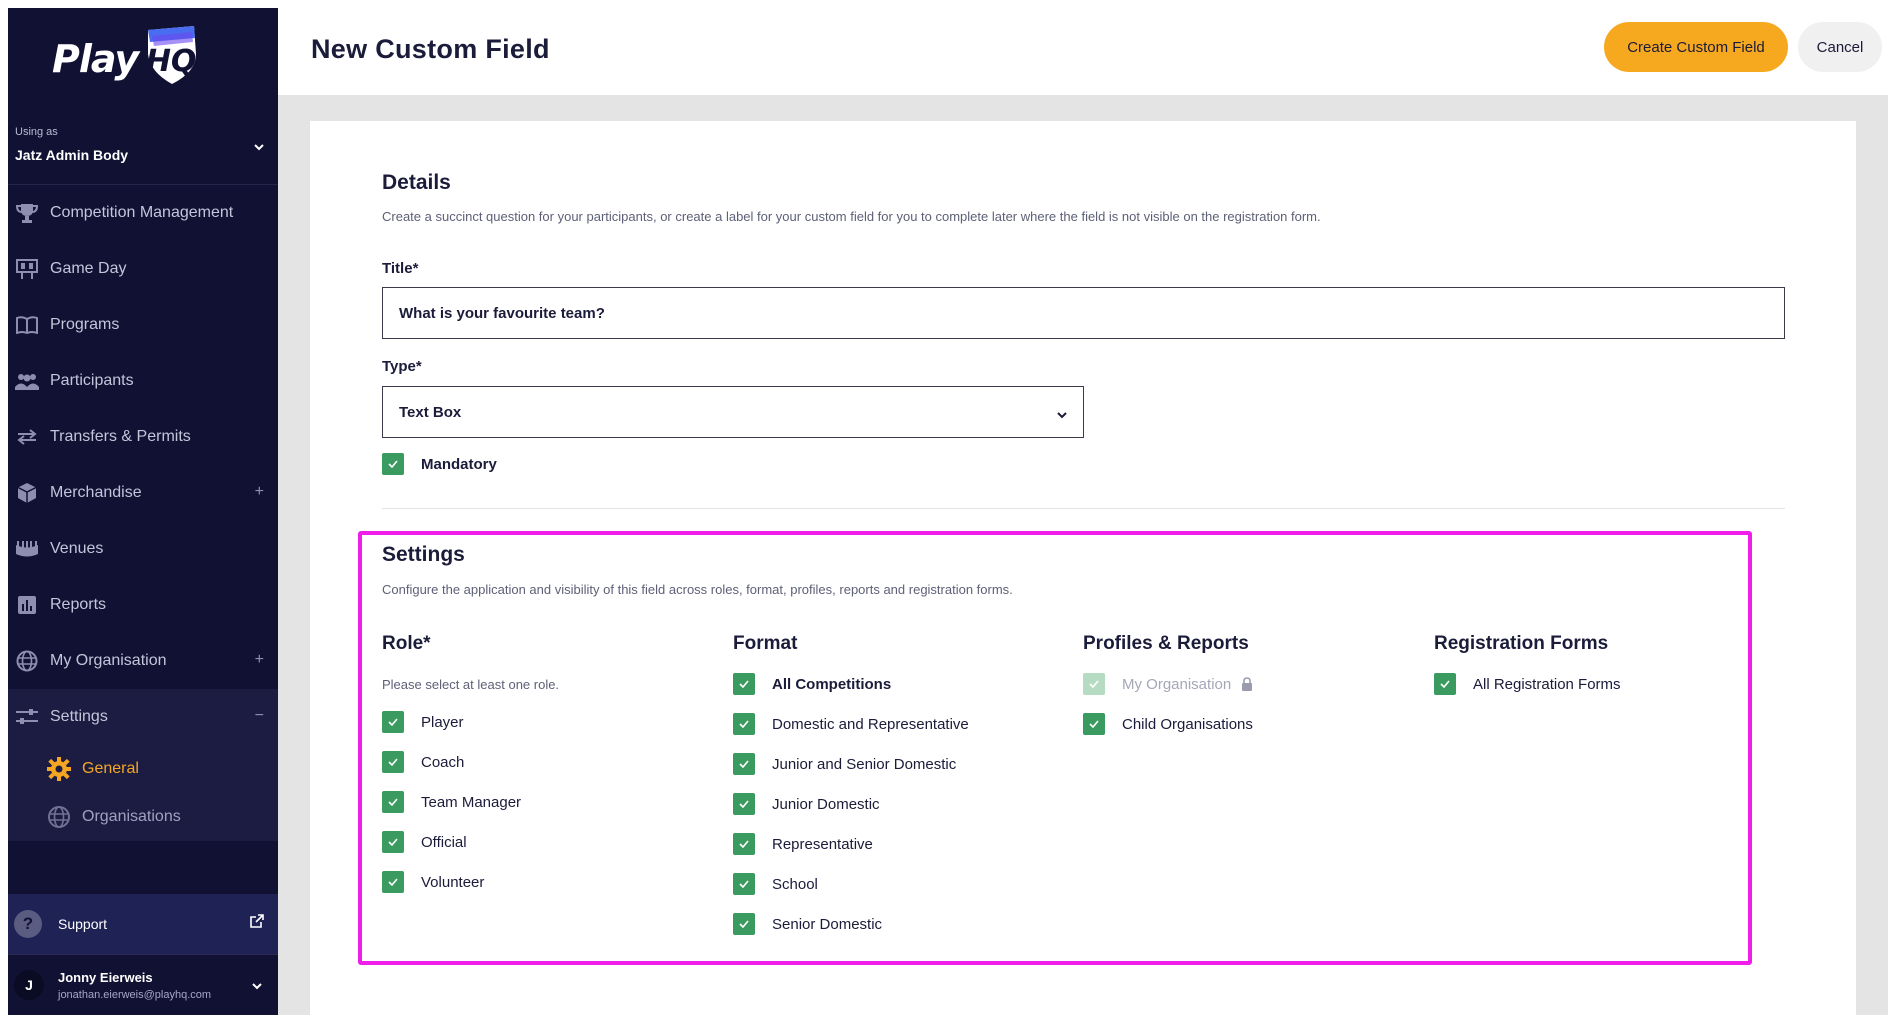 The height and width of the screenshot is (1024, 1894). Describe the element at coordinates (59, 769) in the screenshot. I see `gear-icon` at that location.